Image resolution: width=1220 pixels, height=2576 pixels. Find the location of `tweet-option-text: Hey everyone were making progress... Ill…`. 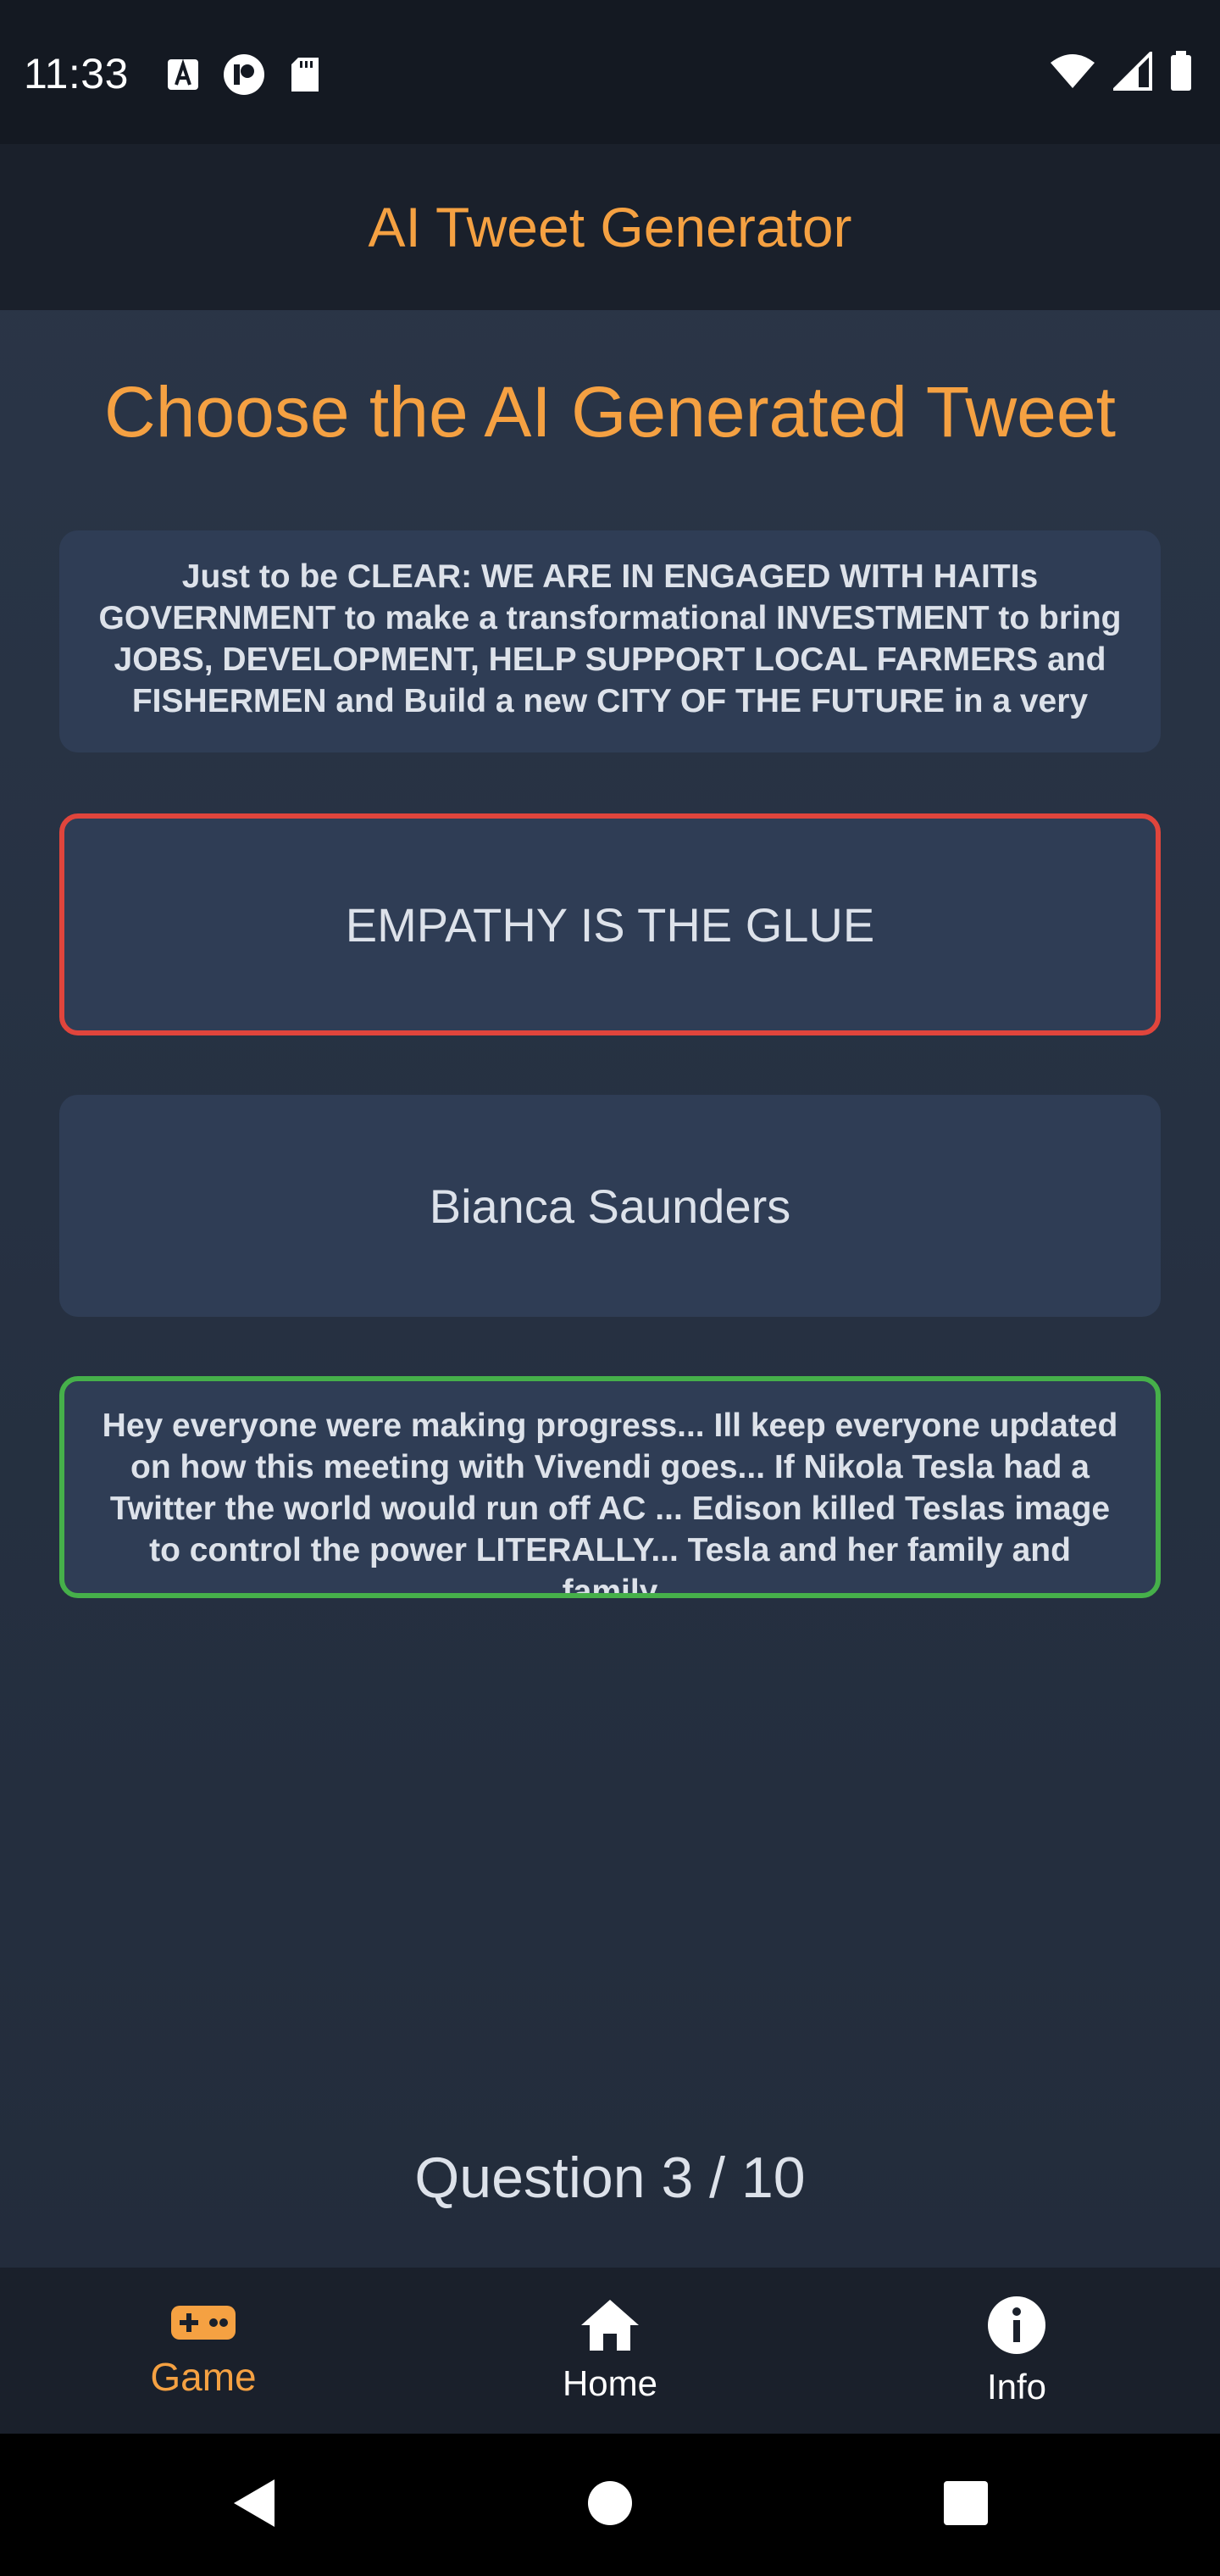

tweet-option-text: Hey everyone were making progress... Ill… is located at coordinates (610, 1500).